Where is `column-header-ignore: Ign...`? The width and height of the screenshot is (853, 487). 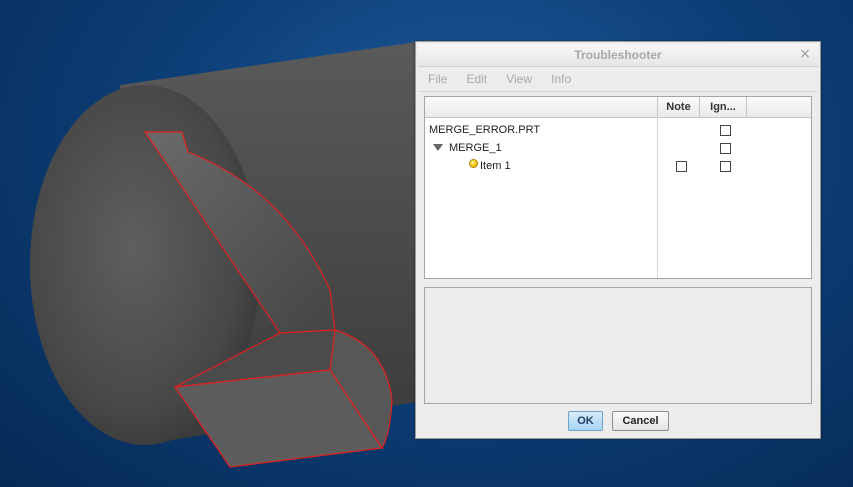
column-header-ignore: Ign... is located at coordinates (723, 107).